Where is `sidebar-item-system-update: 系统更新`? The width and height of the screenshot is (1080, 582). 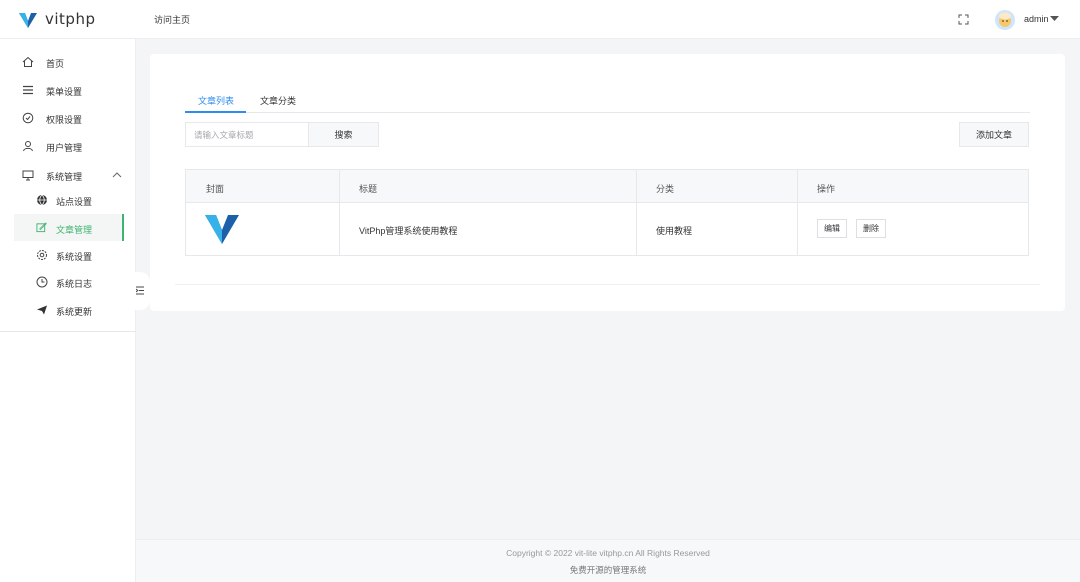
sidebar-item-system-update: 系统更新 is located at coordinates (67, 310).